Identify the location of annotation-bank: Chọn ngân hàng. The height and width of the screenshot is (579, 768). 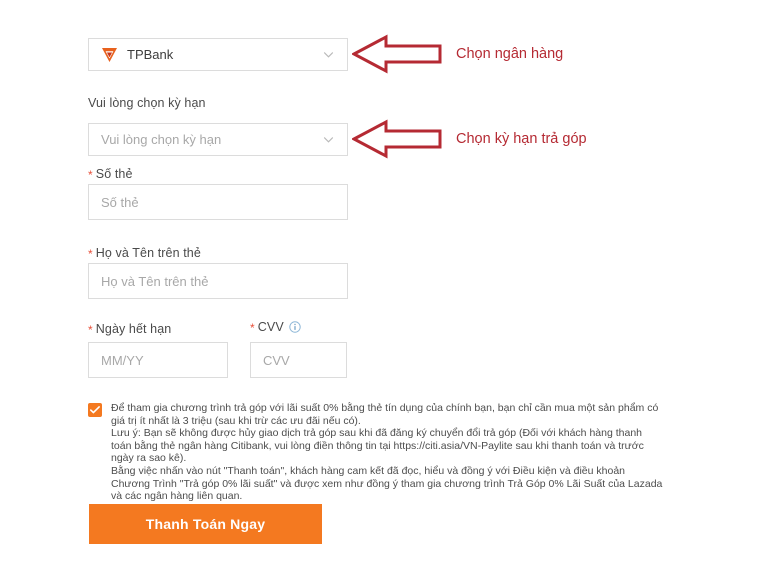
(457, 54).